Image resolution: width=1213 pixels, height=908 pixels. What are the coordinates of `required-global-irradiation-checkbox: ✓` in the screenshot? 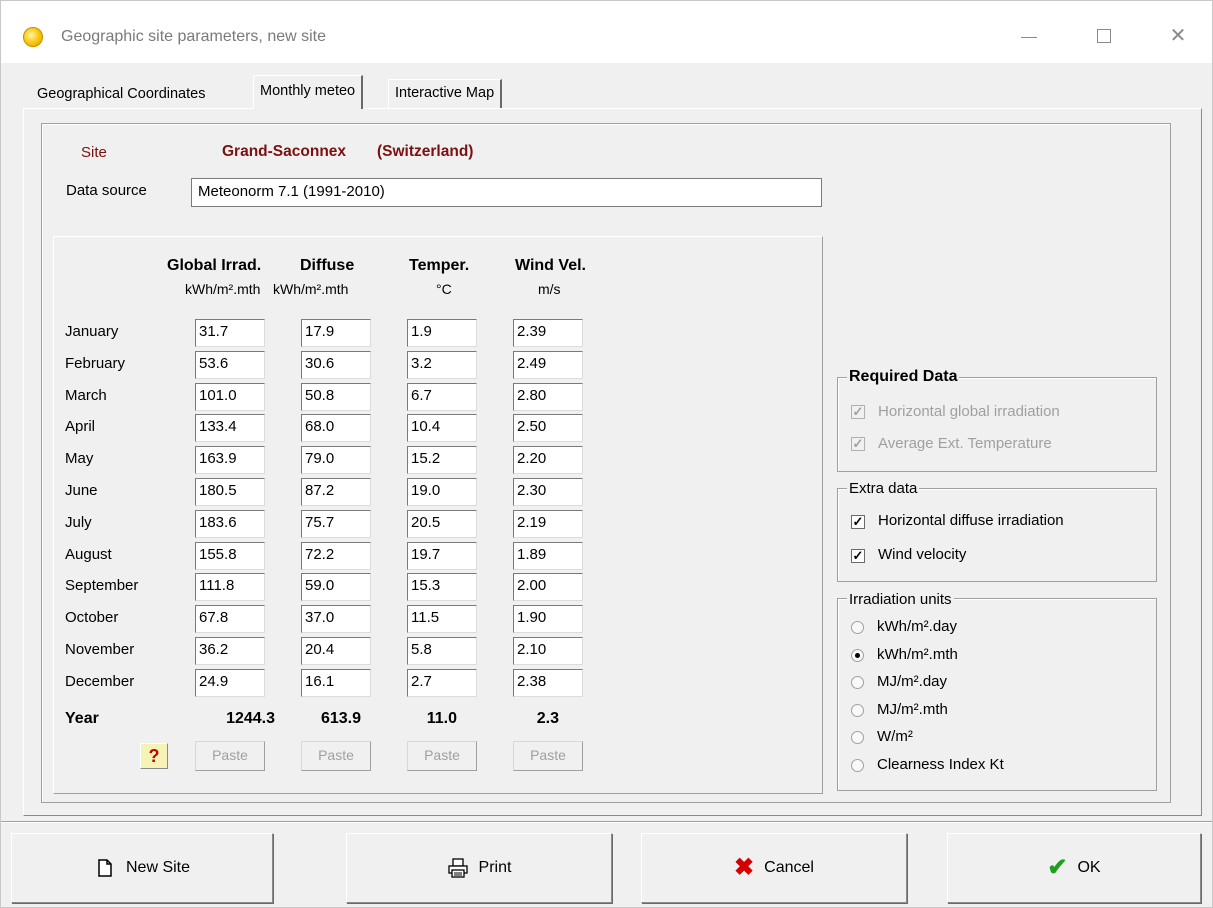 It's located at (858, 411).